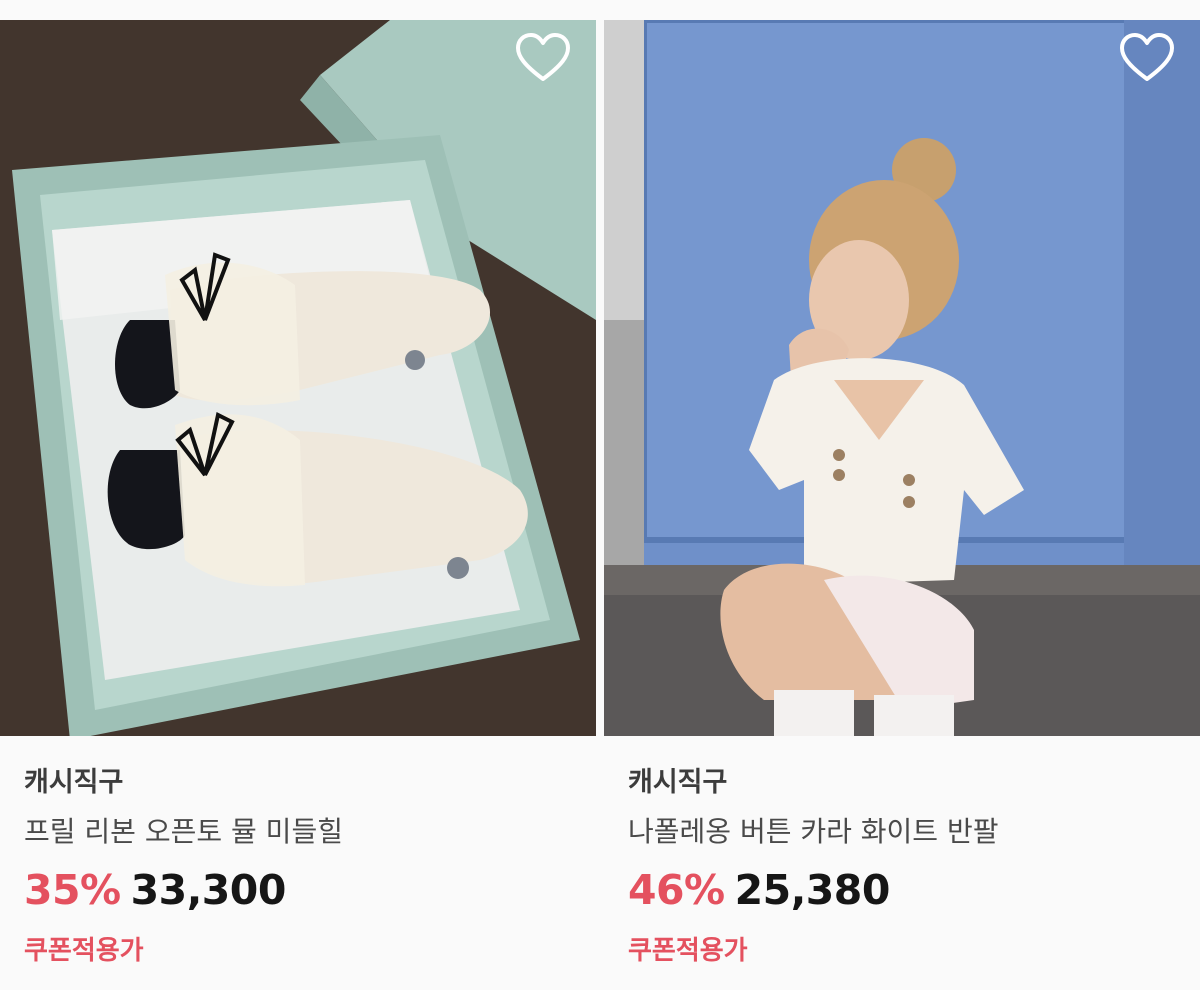  I want to click on product-title: 나폴레옹 버튼 카라 화이트 반팔, so click(813, 830).